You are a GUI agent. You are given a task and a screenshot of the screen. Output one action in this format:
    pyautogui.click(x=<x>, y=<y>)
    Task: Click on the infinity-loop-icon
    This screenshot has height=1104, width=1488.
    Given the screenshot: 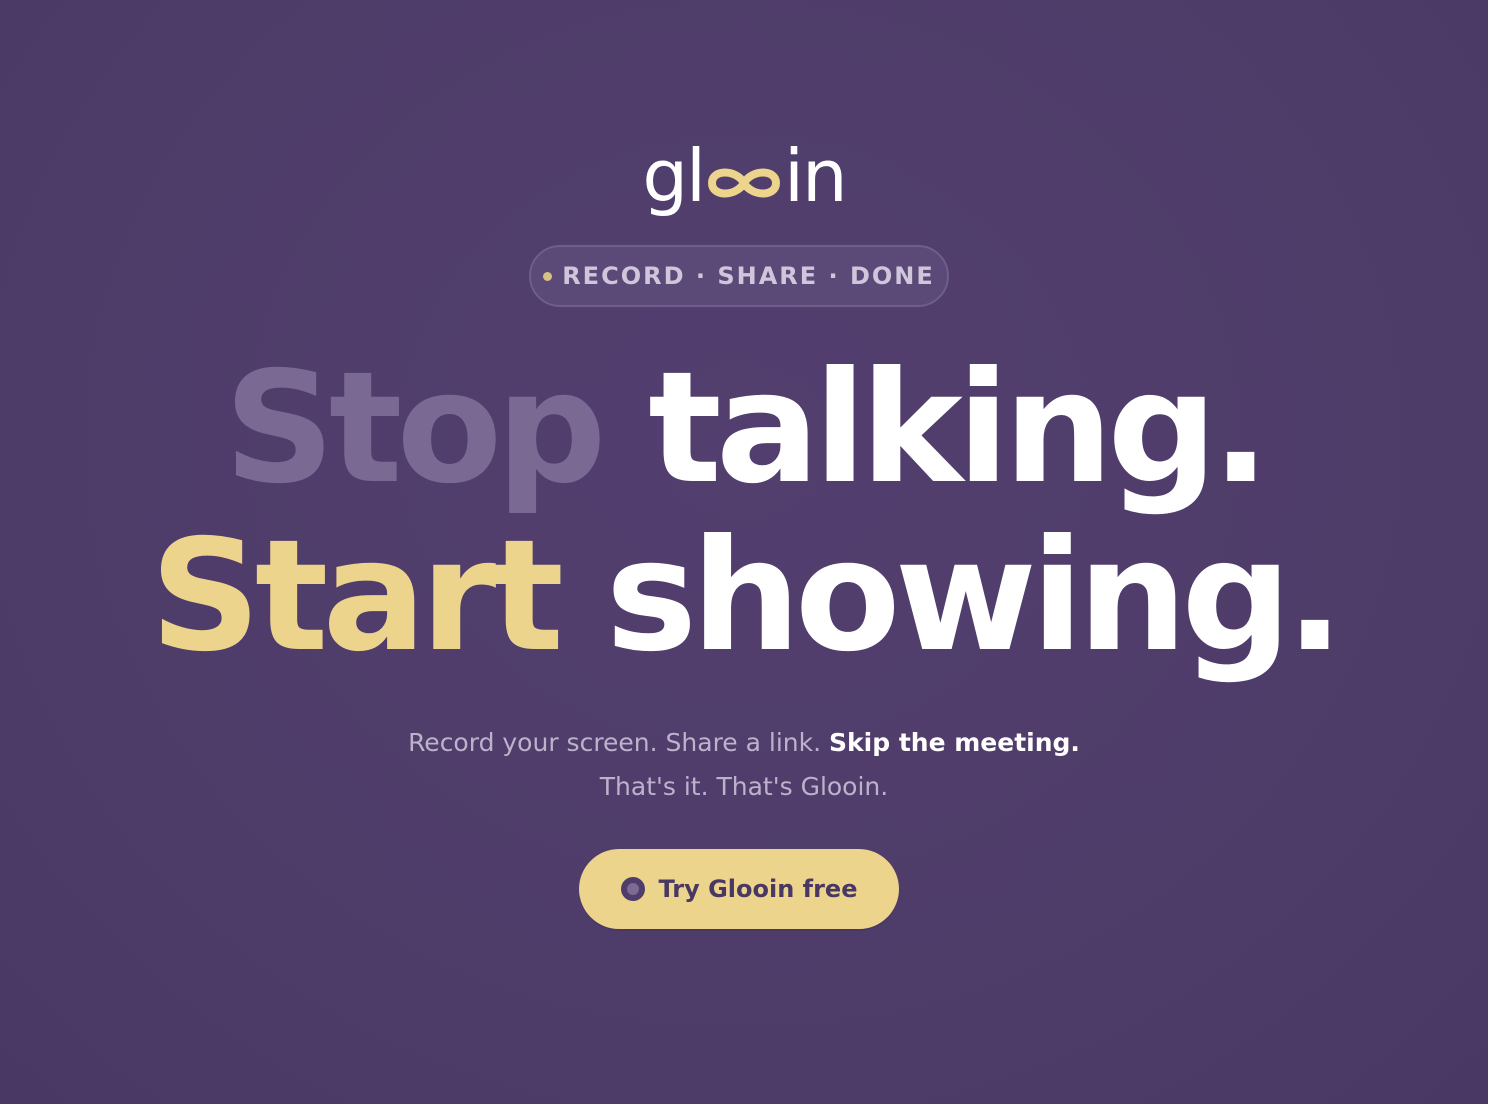 What is the action you would take?
    pyautogui.click(x=744, y=170)
    